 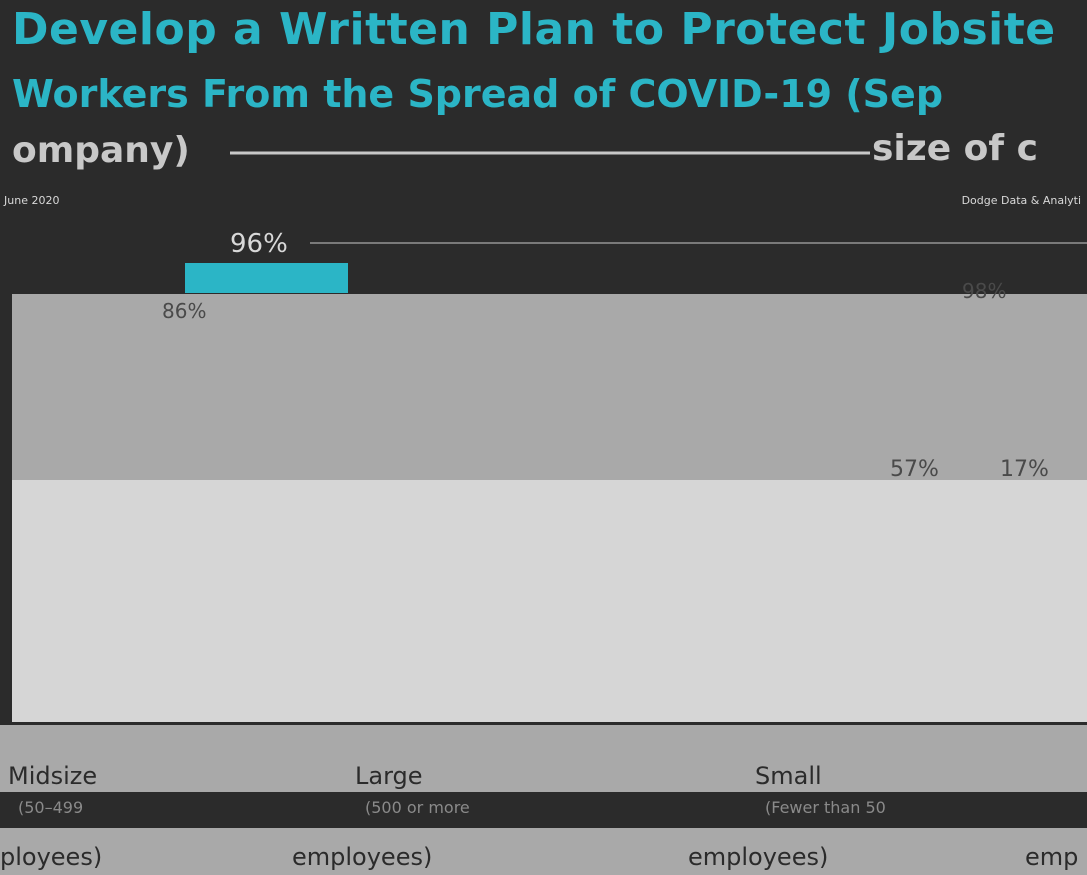 I want to click on bar-midsize, so click(x=266, y=278).